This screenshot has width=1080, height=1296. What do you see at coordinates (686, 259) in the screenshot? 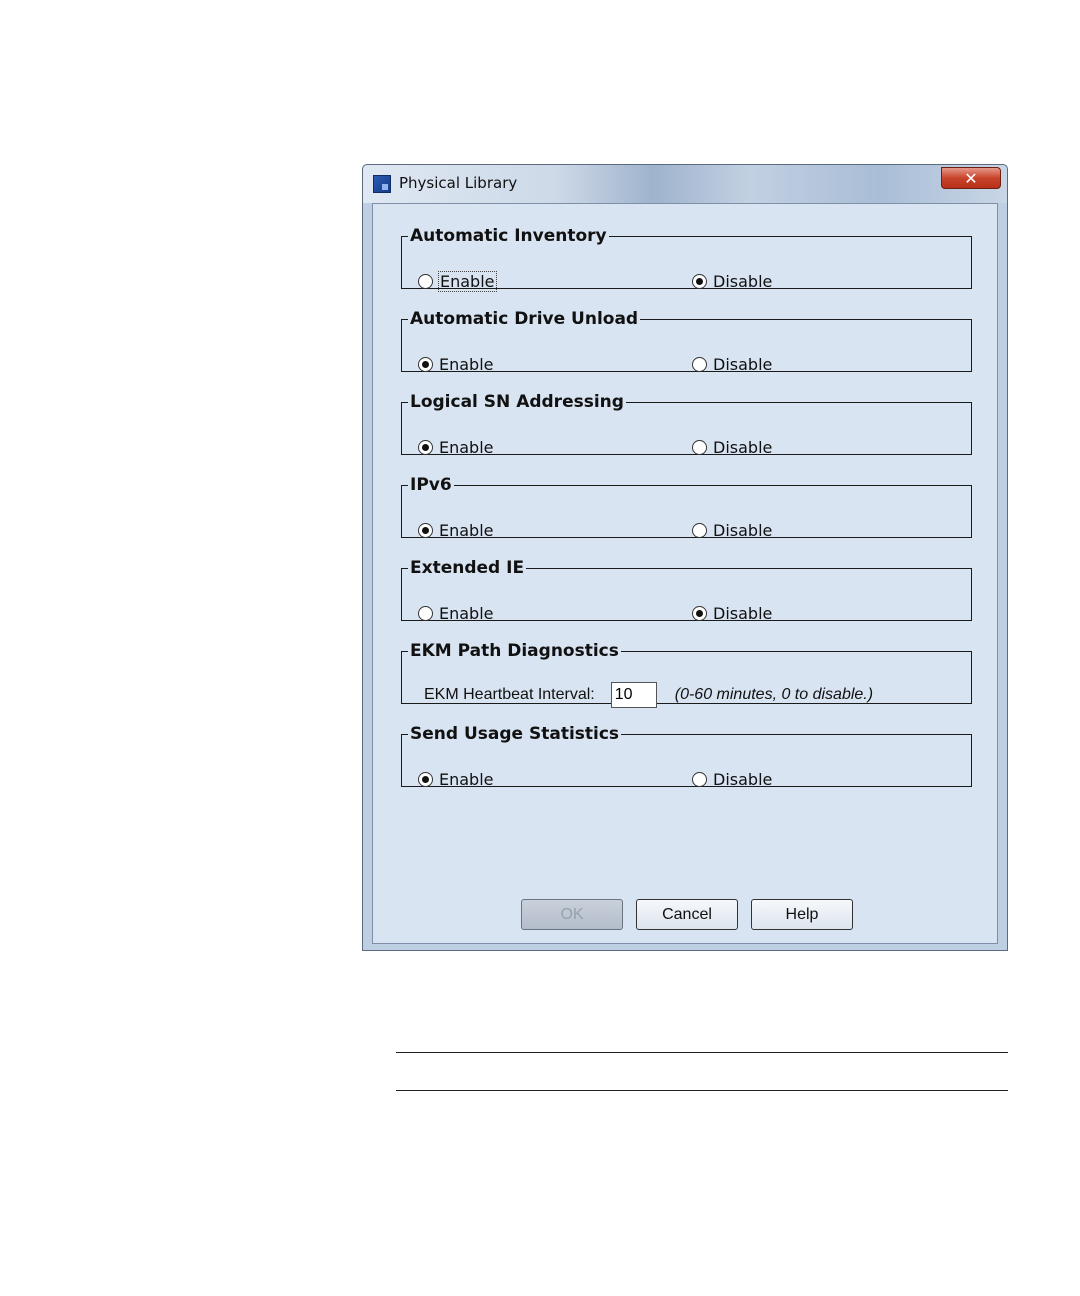
I see `automatic-inventory-group: Automatic Inventory Enable Disable` at bounding box center [686, 259].